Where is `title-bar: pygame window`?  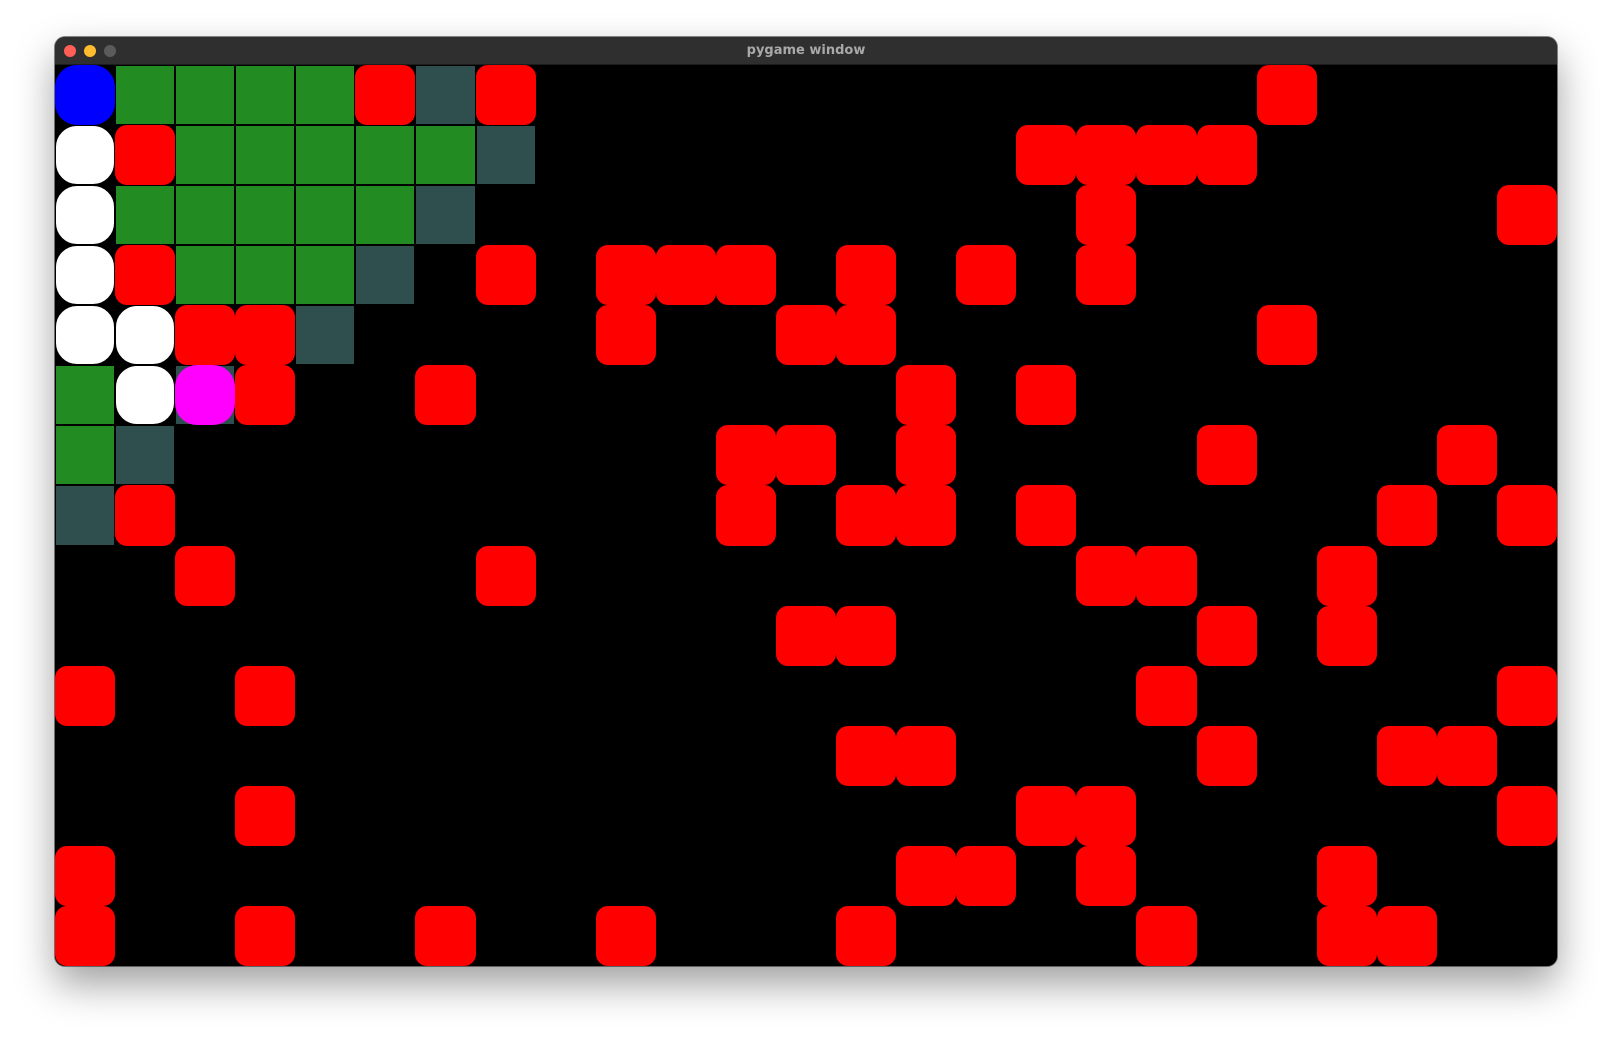
title-bar: pygame window is located at coordinates (806, 51).